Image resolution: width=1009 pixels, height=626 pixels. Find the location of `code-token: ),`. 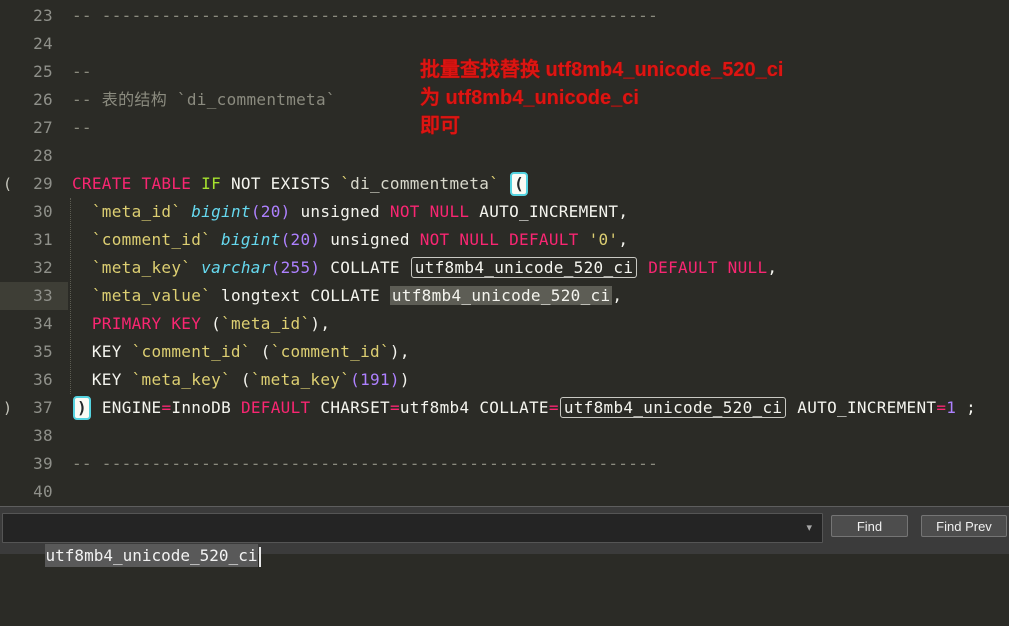

code-token: ), is located at coordinates (320, 323).